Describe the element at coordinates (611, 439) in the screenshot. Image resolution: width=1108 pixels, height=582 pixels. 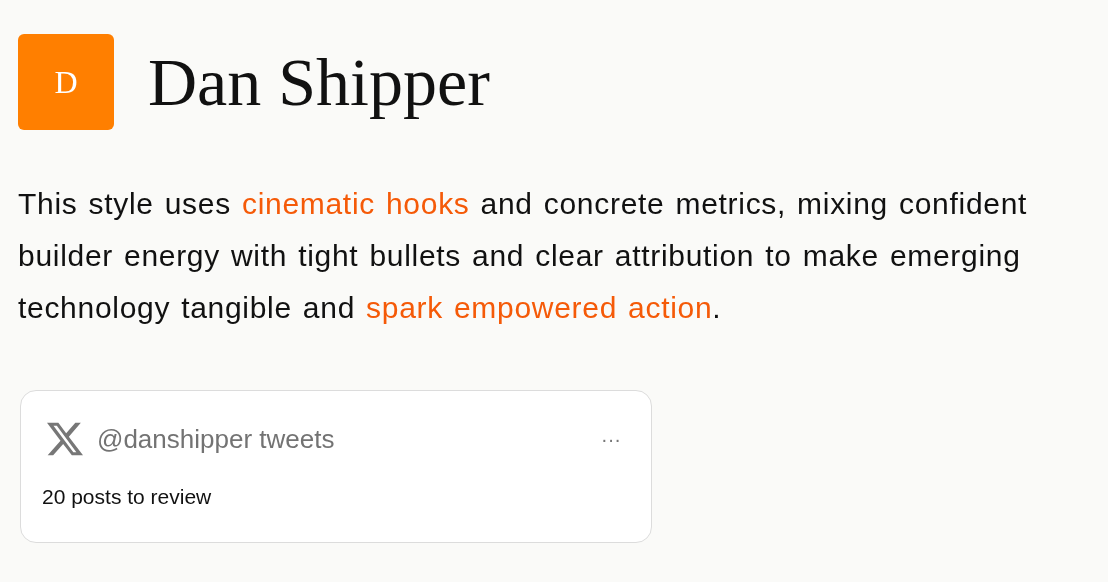
I see `more-button: ···` at that location.